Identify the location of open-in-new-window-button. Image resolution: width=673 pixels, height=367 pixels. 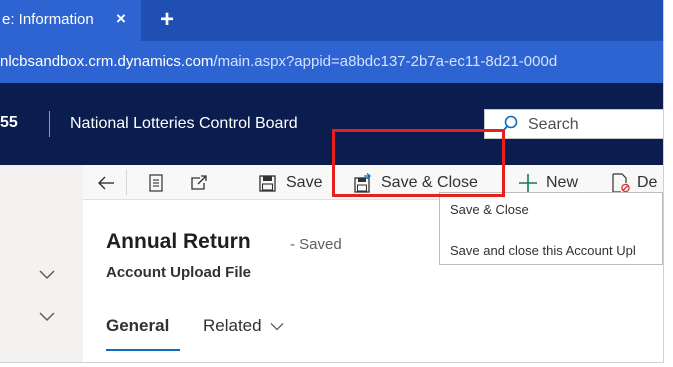
(199, 183).